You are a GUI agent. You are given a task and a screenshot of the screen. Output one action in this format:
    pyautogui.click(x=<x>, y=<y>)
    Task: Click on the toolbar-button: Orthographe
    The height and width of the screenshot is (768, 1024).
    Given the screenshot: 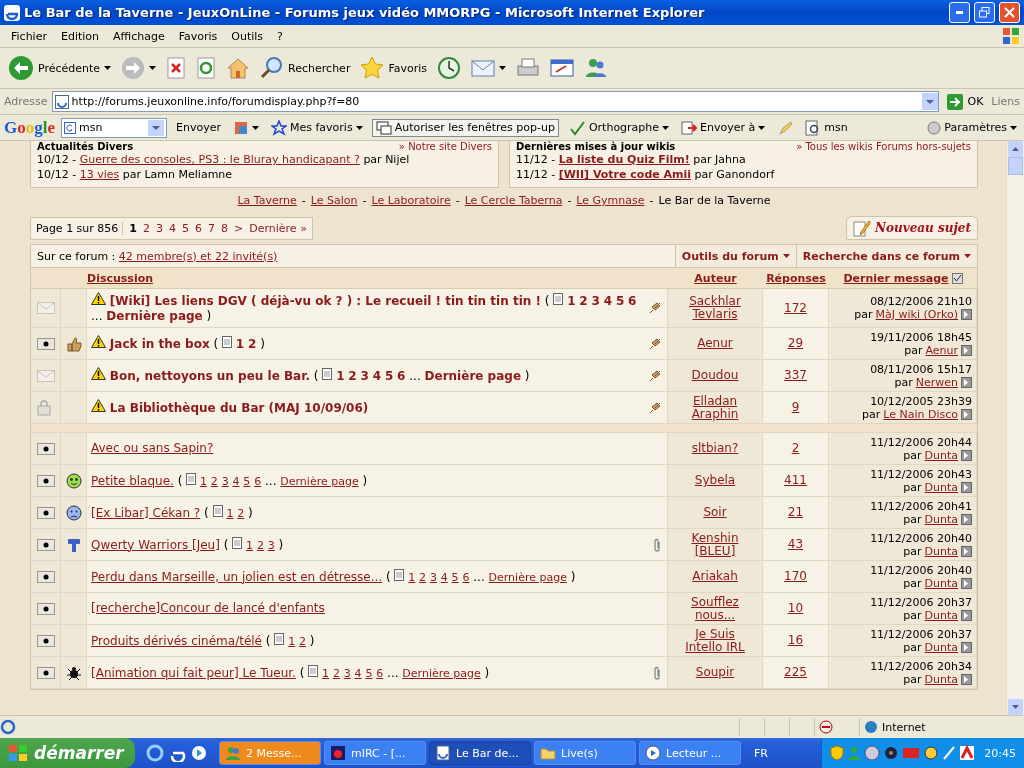 What is the action you would take?
    pyautogui.click(x=618, y=127)
    